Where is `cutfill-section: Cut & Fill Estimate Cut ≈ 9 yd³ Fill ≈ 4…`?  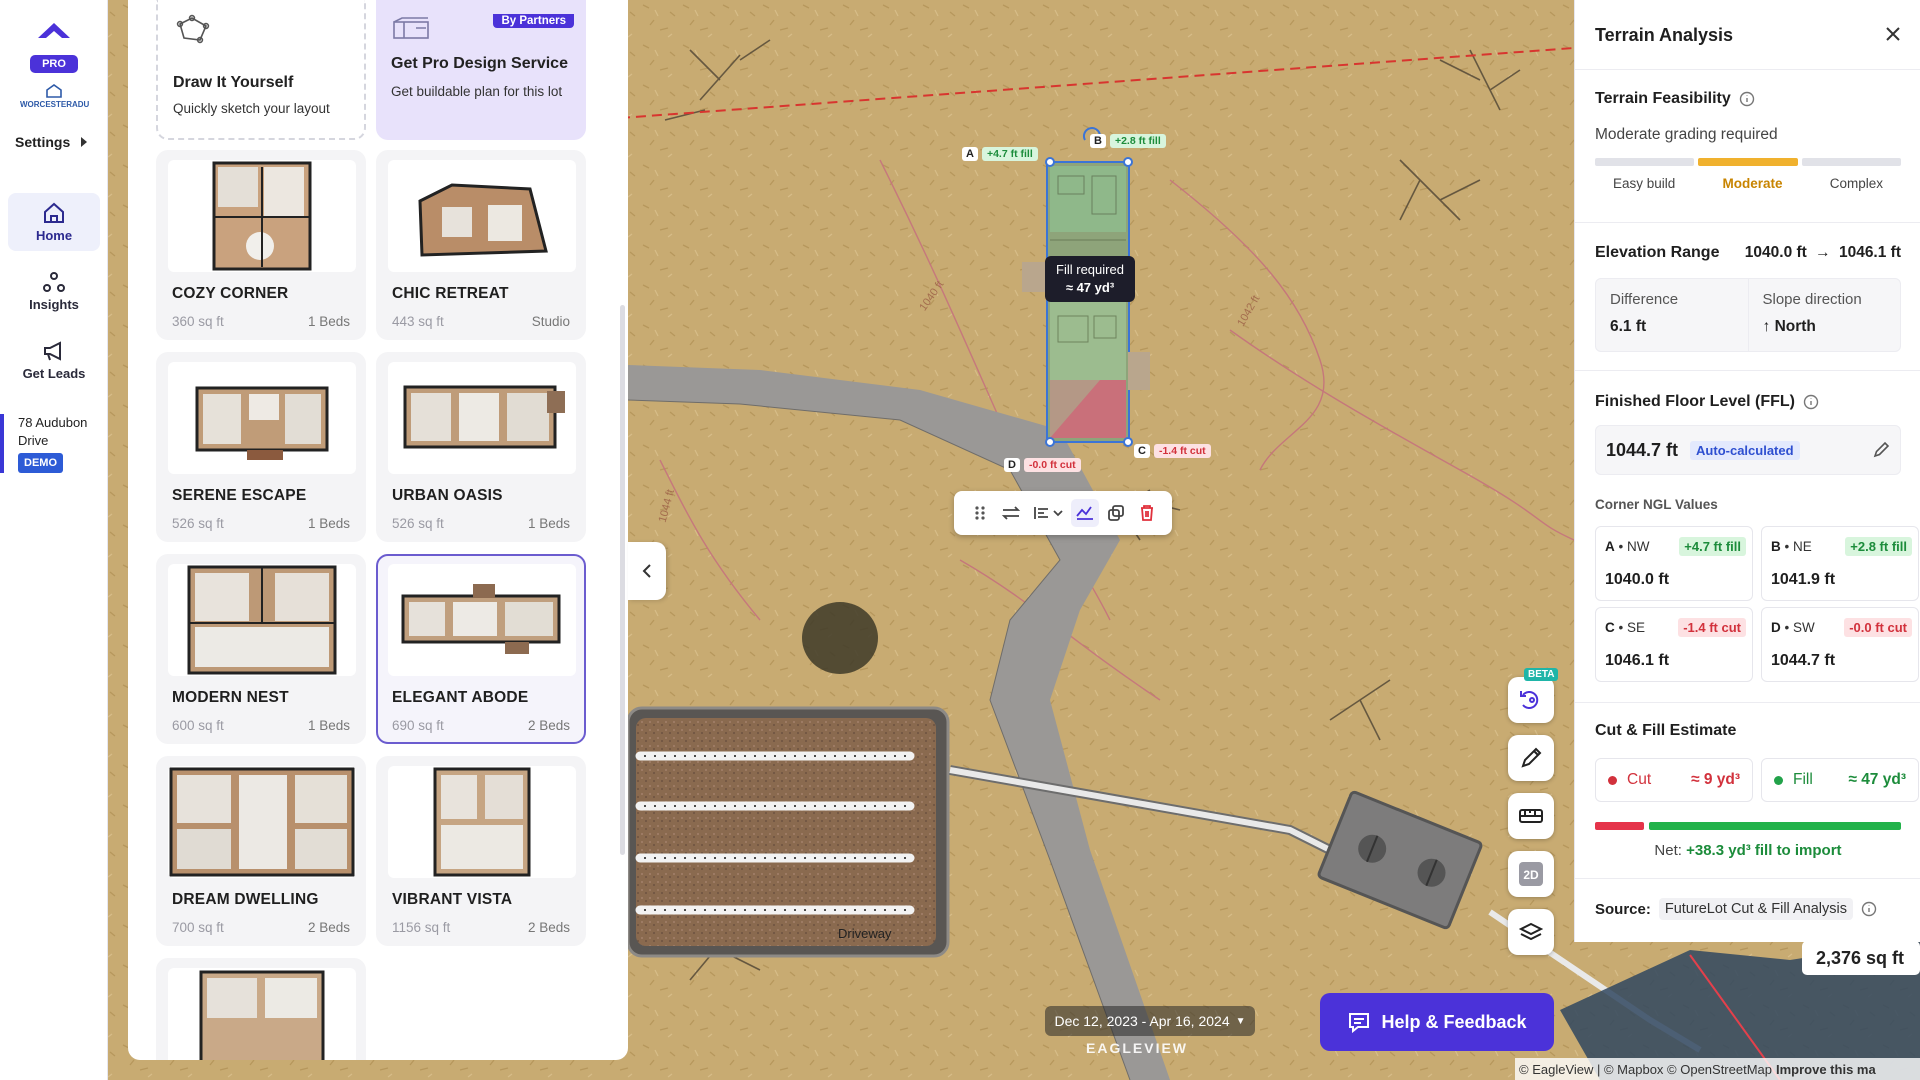
cutfill-section: Cut & Fill Estimate Cut ≈ 9 yd³ Fill ≈ 4… is located at coordinates (1747, 790).